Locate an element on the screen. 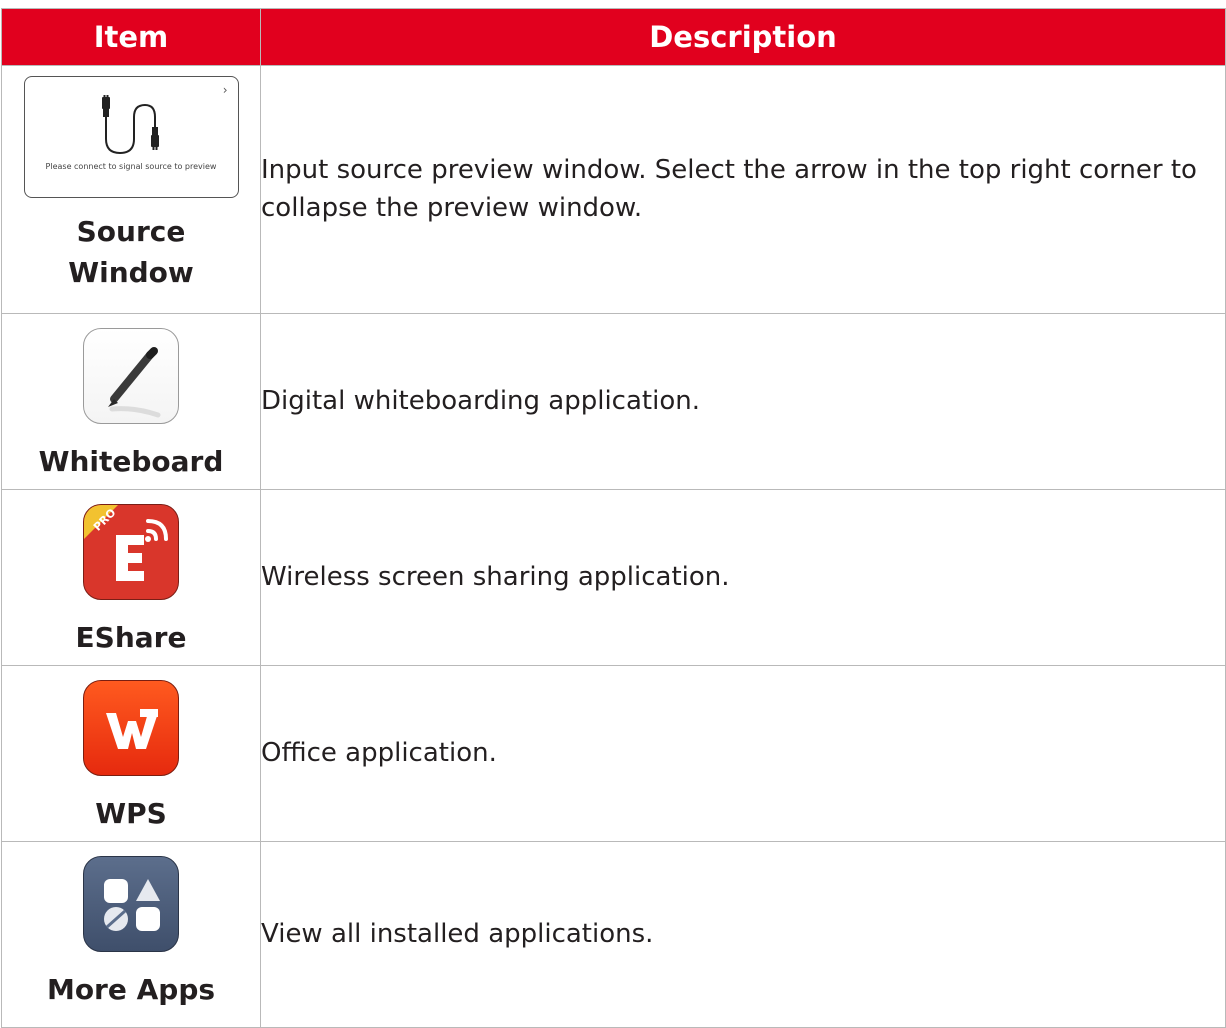 The width and height of the screenshot is (1226, 1028). pen-icon is located at coordinates (131, 376).